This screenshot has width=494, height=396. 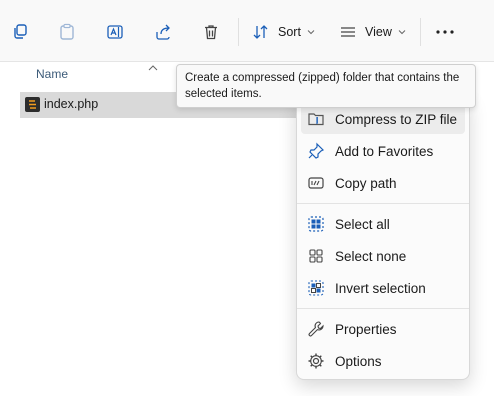 I want to click on menu-item-copy-path: Copy path, so click(x=383, y=183).